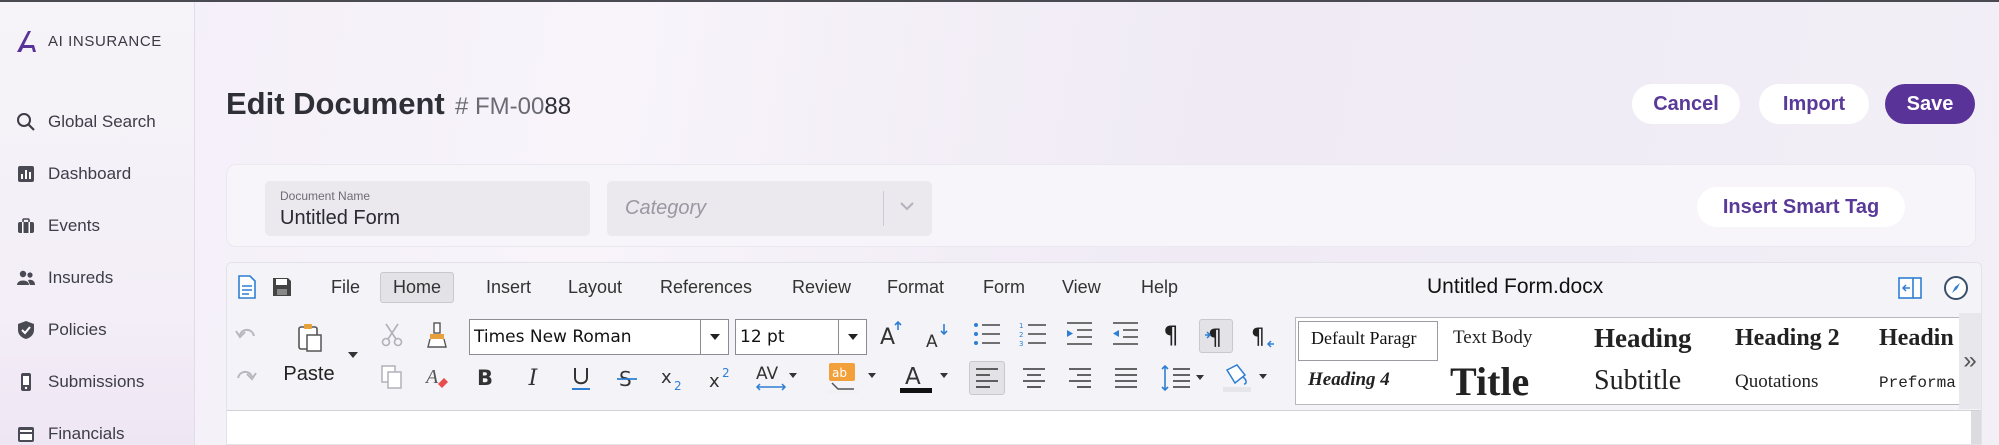 The height and width of the screenshot is (445, 1999). What do you see at coordinates (801, 337) in the screenshot?
I see `font-size-select: 12 pt` at bounding box center [801, 337].